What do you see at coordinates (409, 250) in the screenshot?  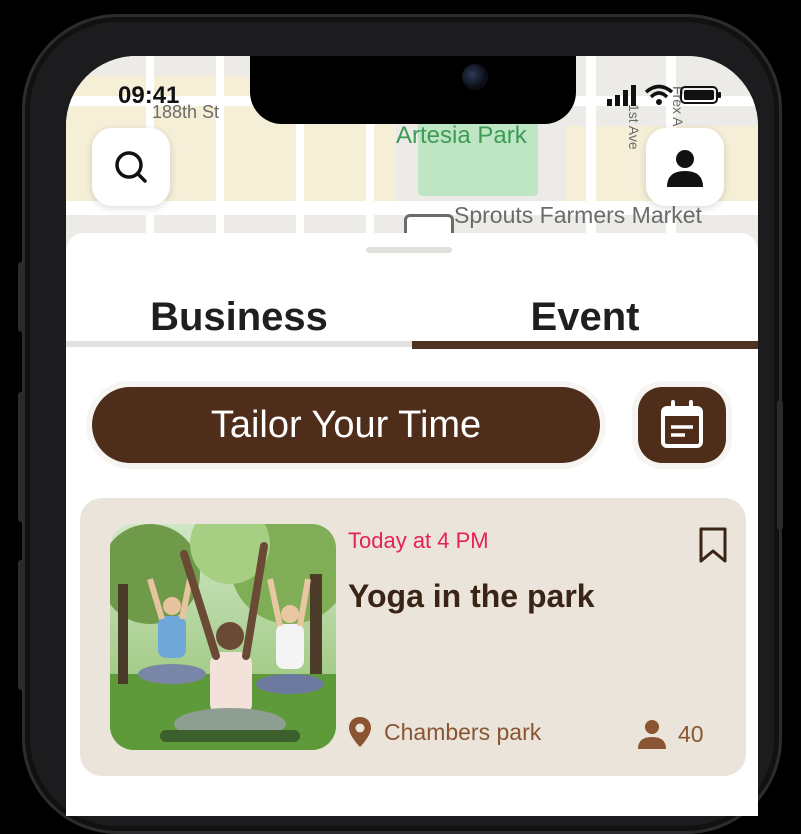 I see `sheet-grabber` at bounding box center [409, 250].